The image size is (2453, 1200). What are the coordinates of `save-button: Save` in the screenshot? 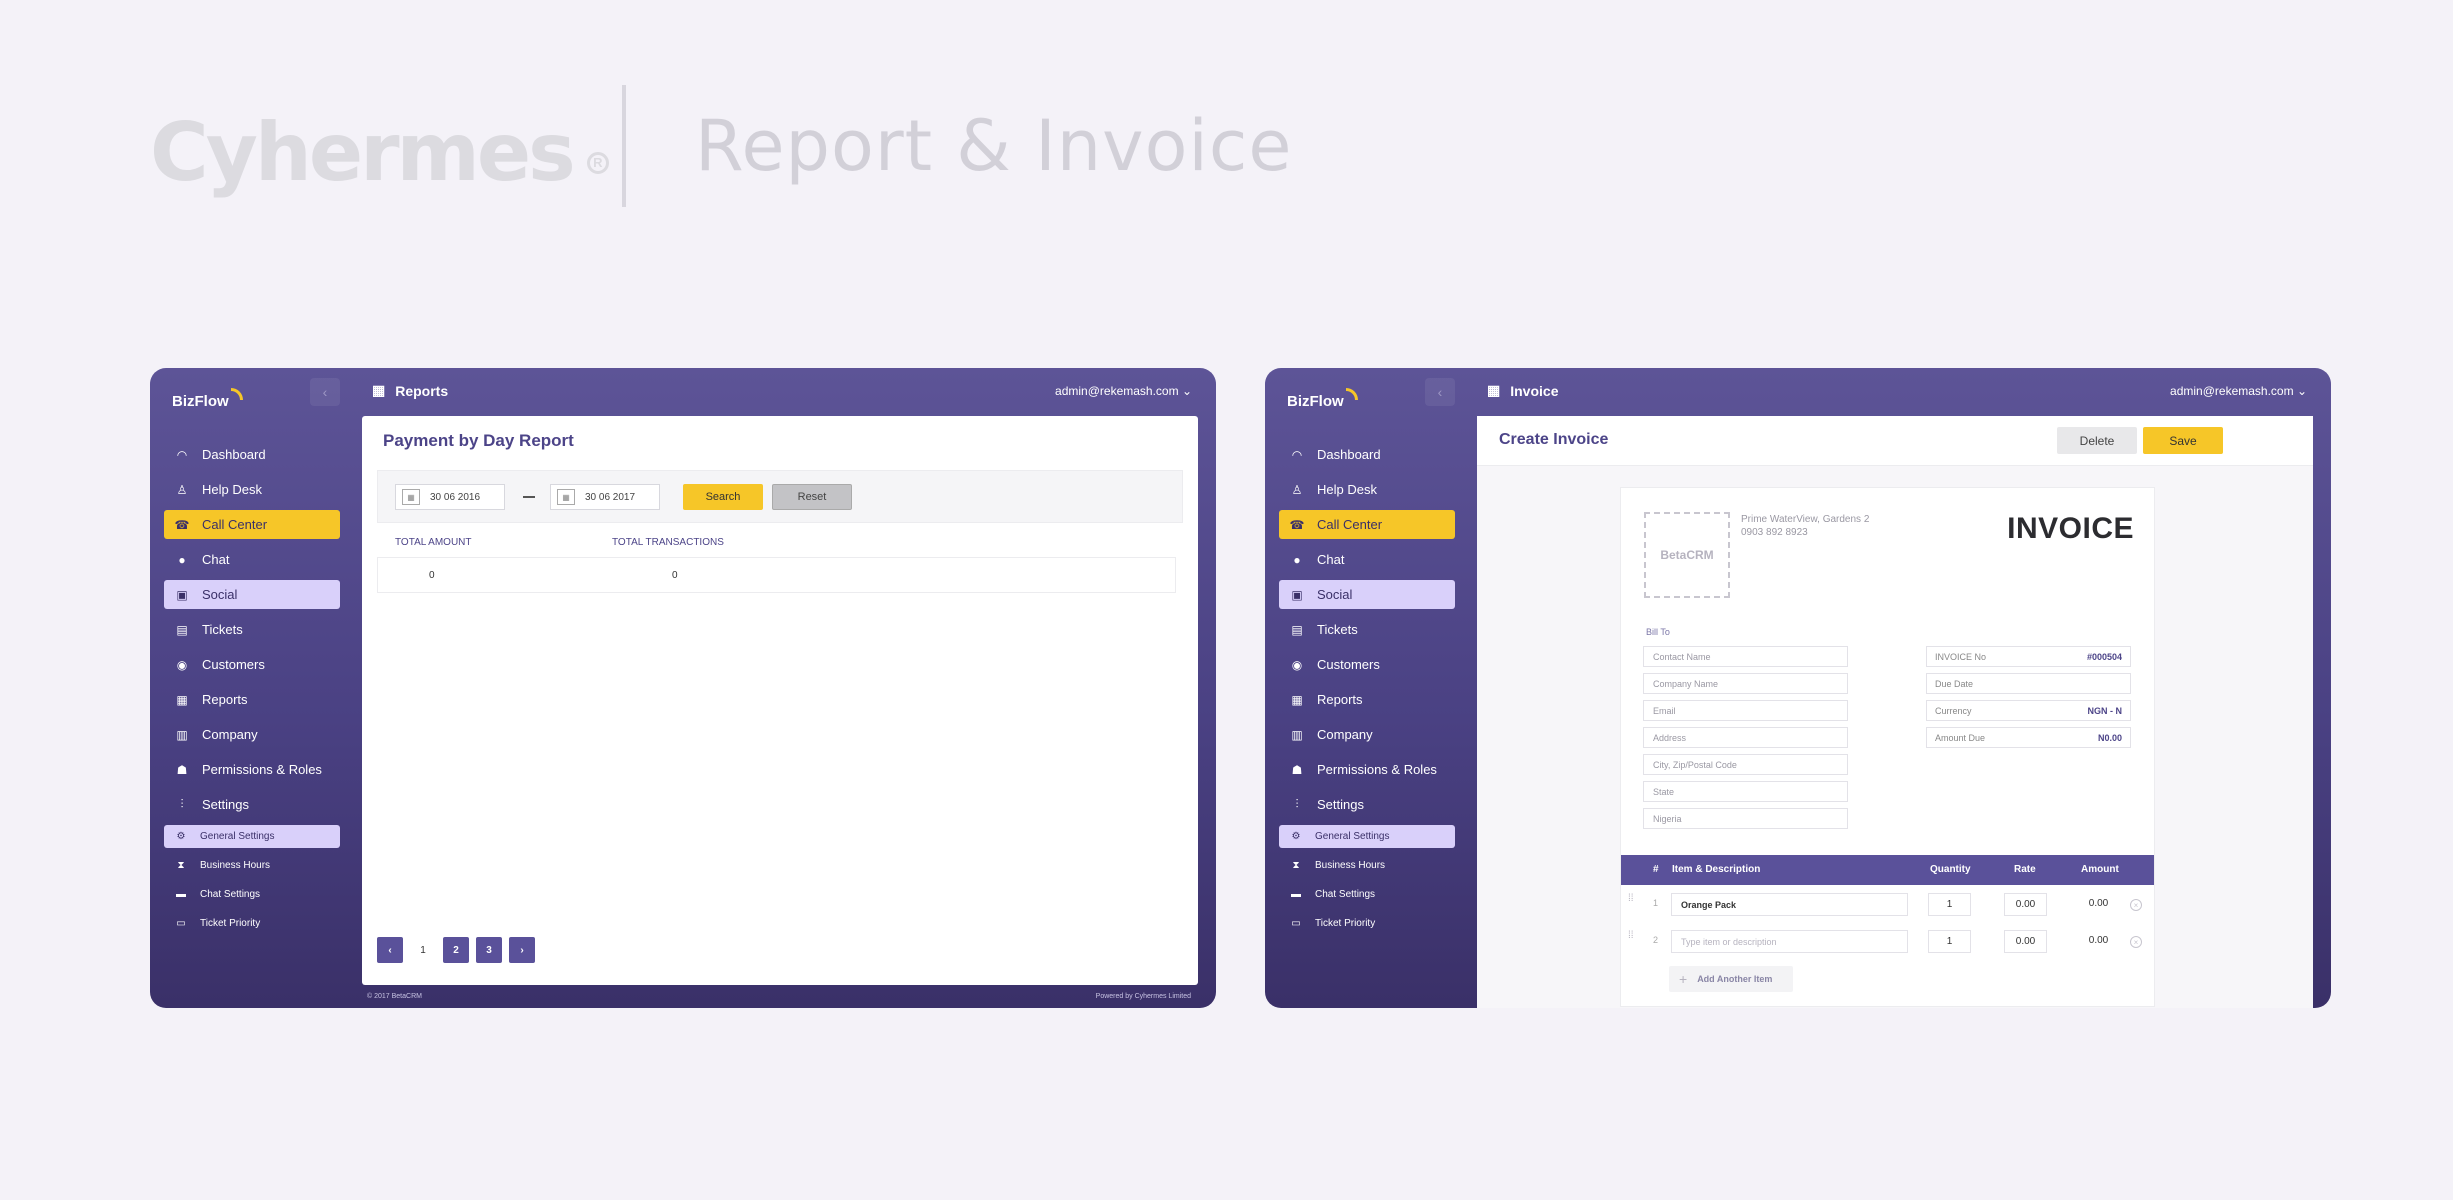 It's located at (2183, 440).